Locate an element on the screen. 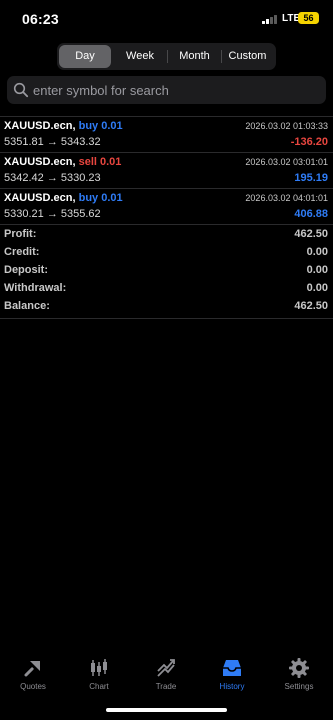  quotes-icon is located at coordinates (32, 669).